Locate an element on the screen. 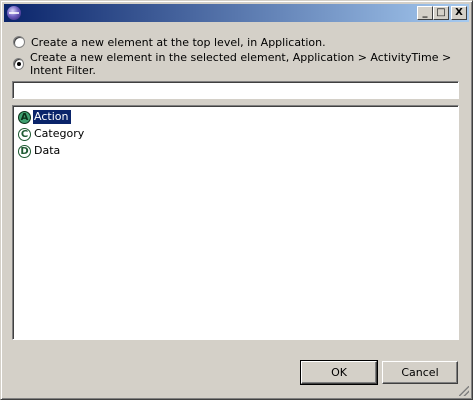 This screenshot has height=400, width=473. action-element-icon: A is located at coordinates (24, 117).